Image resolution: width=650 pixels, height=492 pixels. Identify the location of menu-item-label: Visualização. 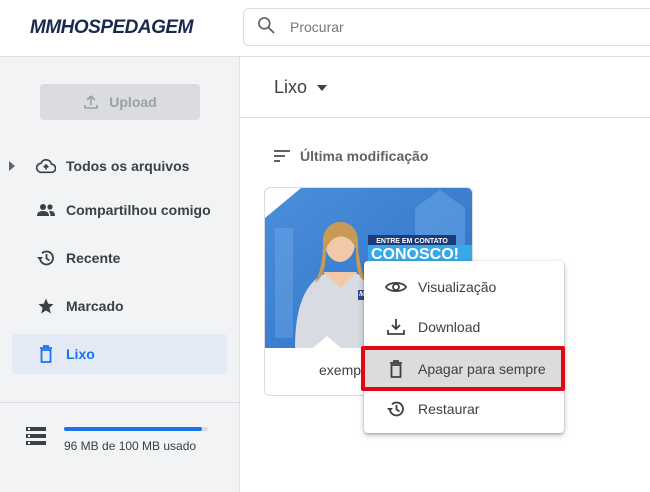
(457, 287).